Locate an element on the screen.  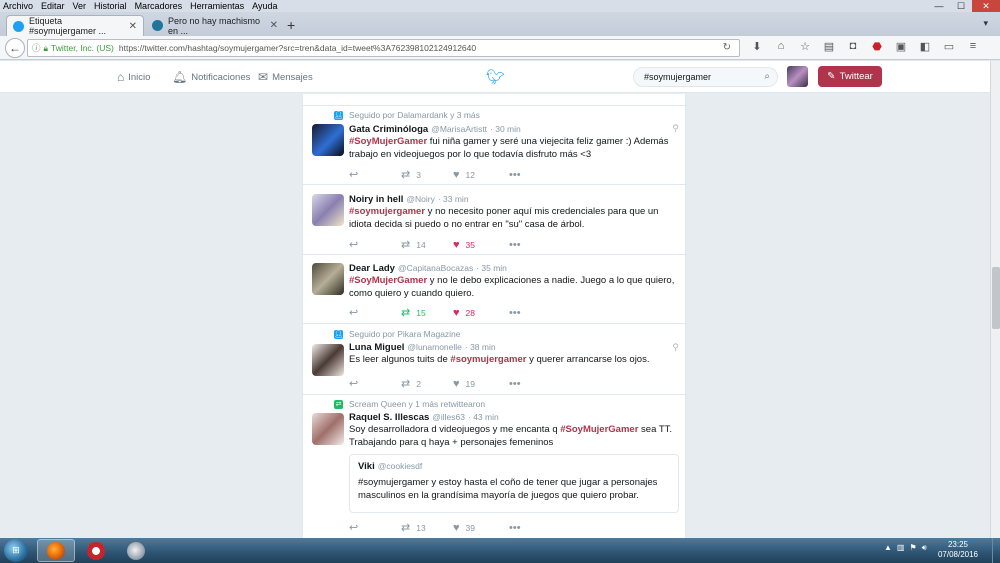
retweet-button: ⇄ 2 is located at coordinates (427, 383).